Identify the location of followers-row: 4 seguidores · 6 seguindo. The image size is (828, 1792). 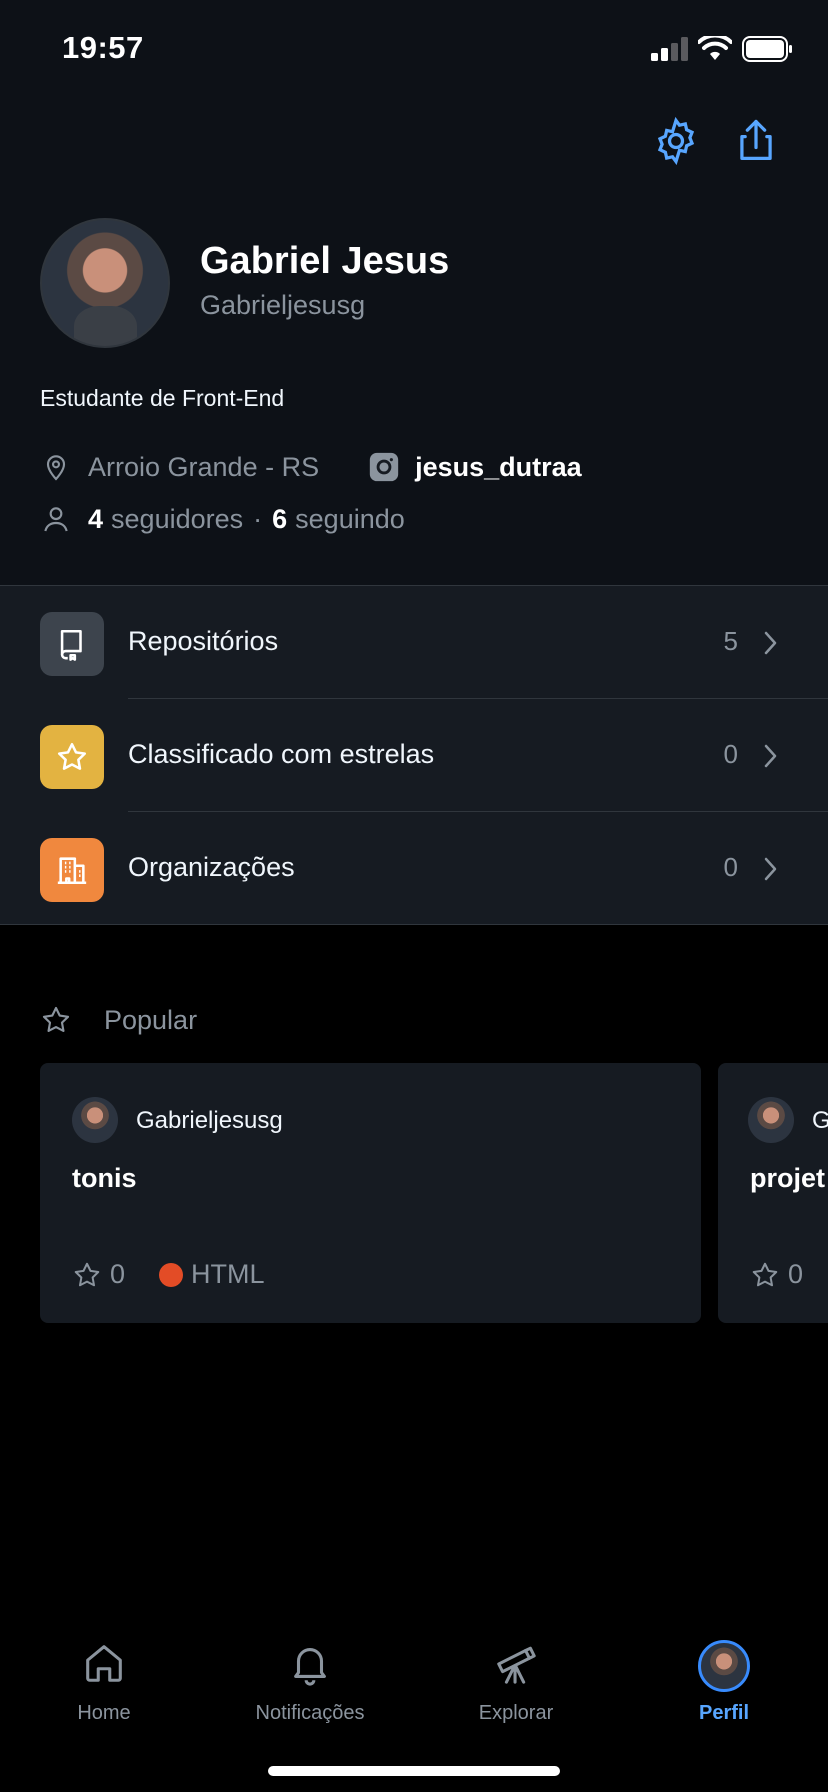
(222, 519).